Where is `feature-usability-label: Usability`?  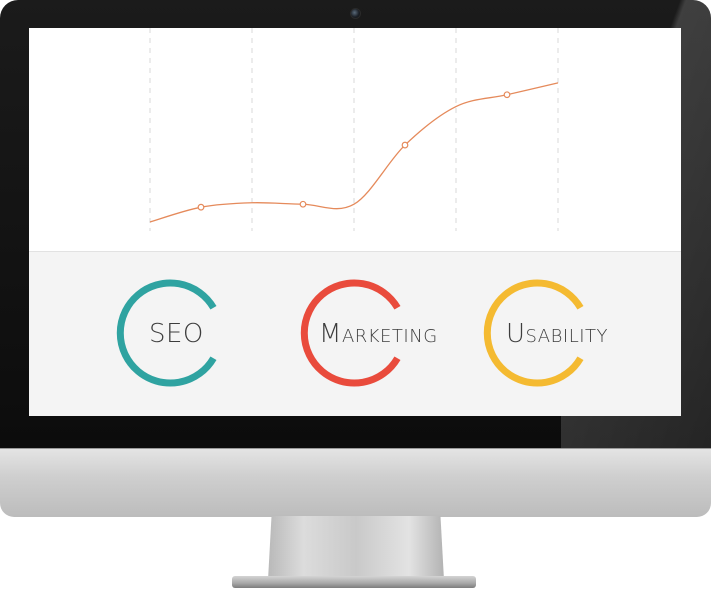 feature-usability-label: Usability is located at coordinates (557, 334).